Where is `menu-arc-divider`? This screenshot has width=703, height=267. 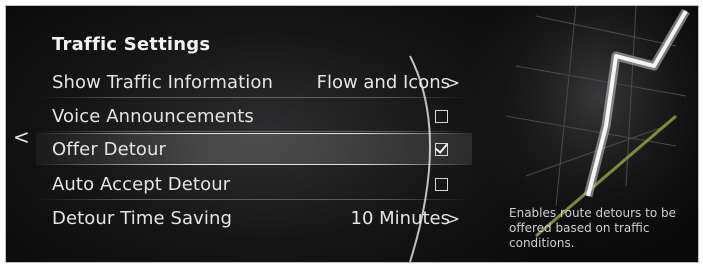
menu-arc-divider is located at coordinates (420, 158).